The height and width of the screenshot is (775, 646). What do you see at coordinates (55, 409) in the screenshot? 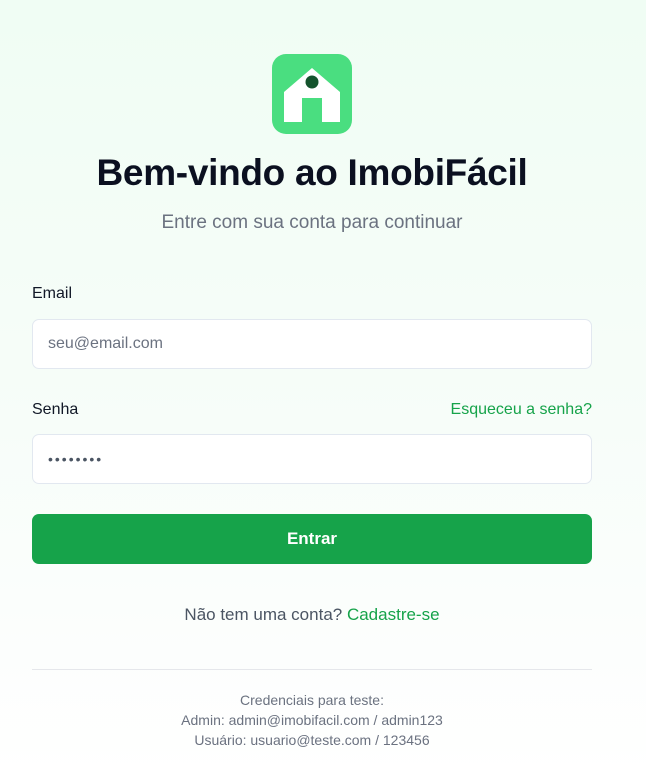
I see `password-label: Senha` at bounding box center [55, 409].